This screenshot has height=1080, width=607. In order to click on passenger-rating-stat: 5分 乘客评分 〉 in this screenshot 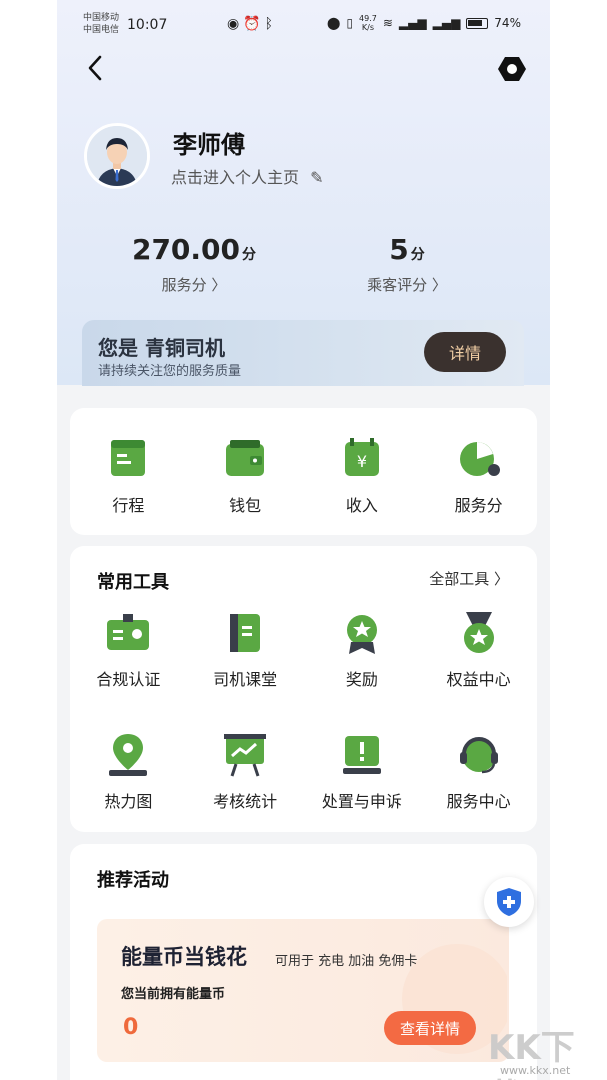, I will do `click(407, 264)`.